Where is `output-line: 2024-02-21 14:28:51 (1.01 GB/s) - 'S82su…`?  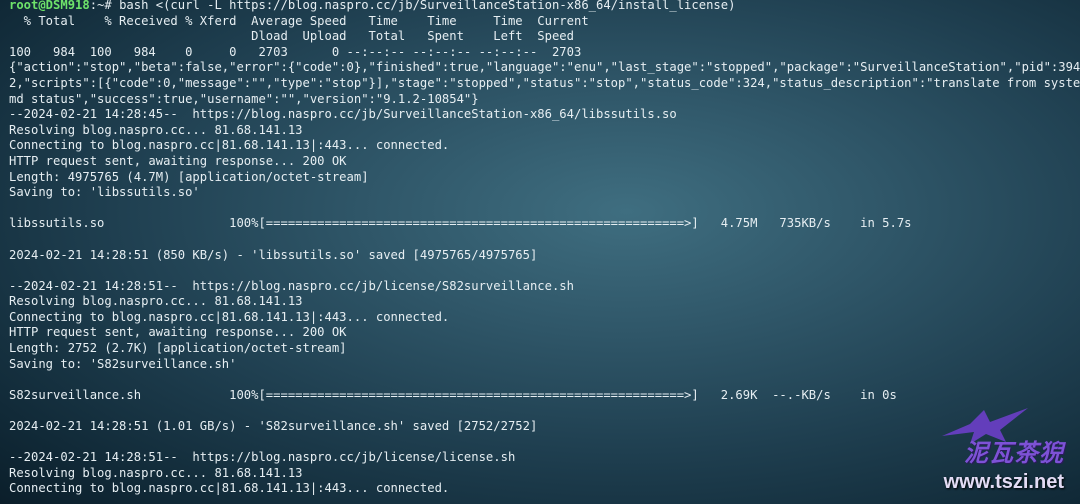 output-line: 2024-02-21 14:28:51 (1.01 GB/s) - 'S82su… is located at coordinates (273, 426).